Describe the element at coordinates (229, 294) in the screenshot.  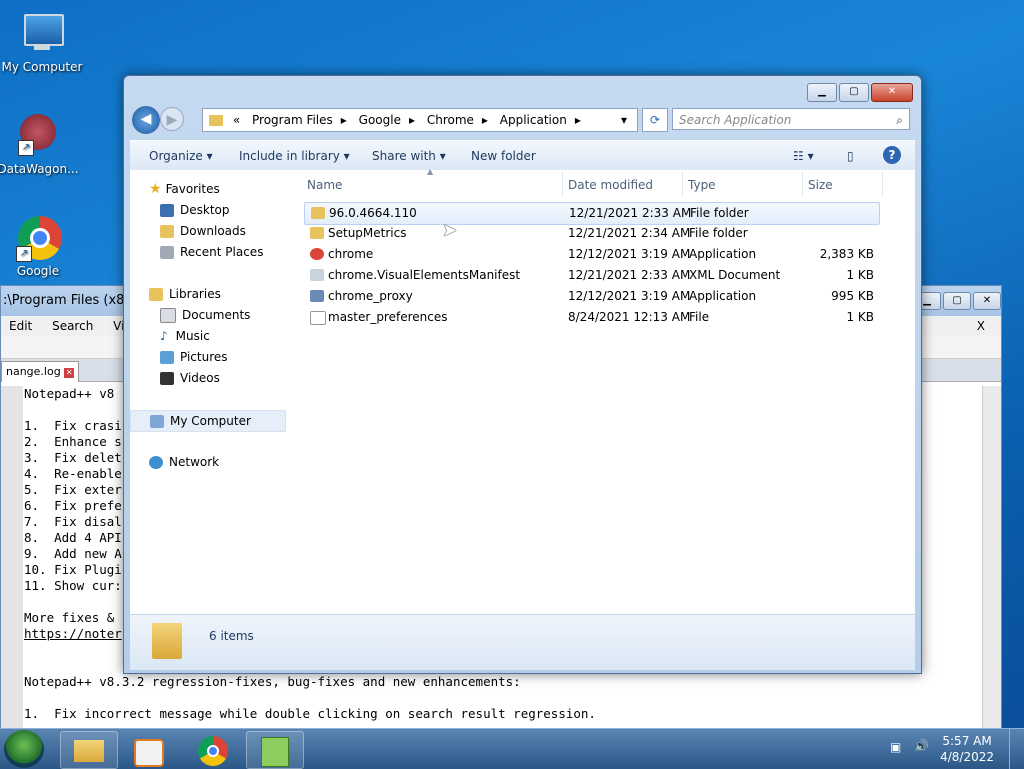
I see `nav-libraries: Libraries` at that location.